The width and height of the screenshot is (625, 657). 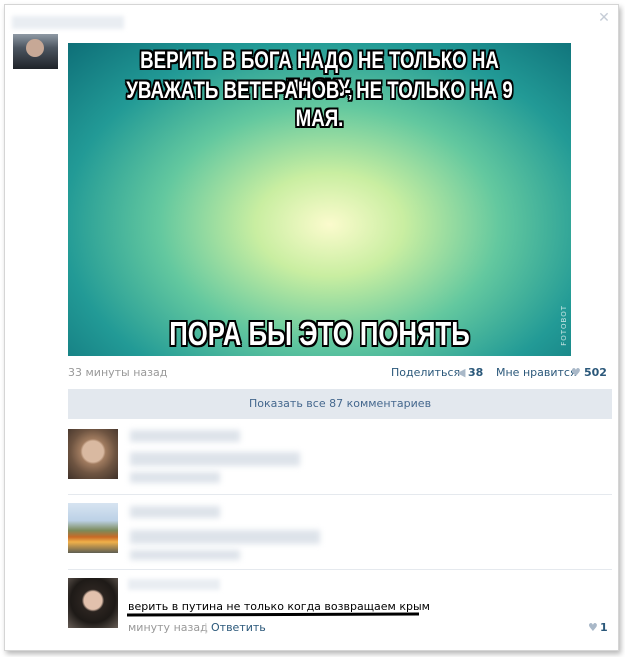 I want to click on close-icon: ✕, so click(x=604, y=18).